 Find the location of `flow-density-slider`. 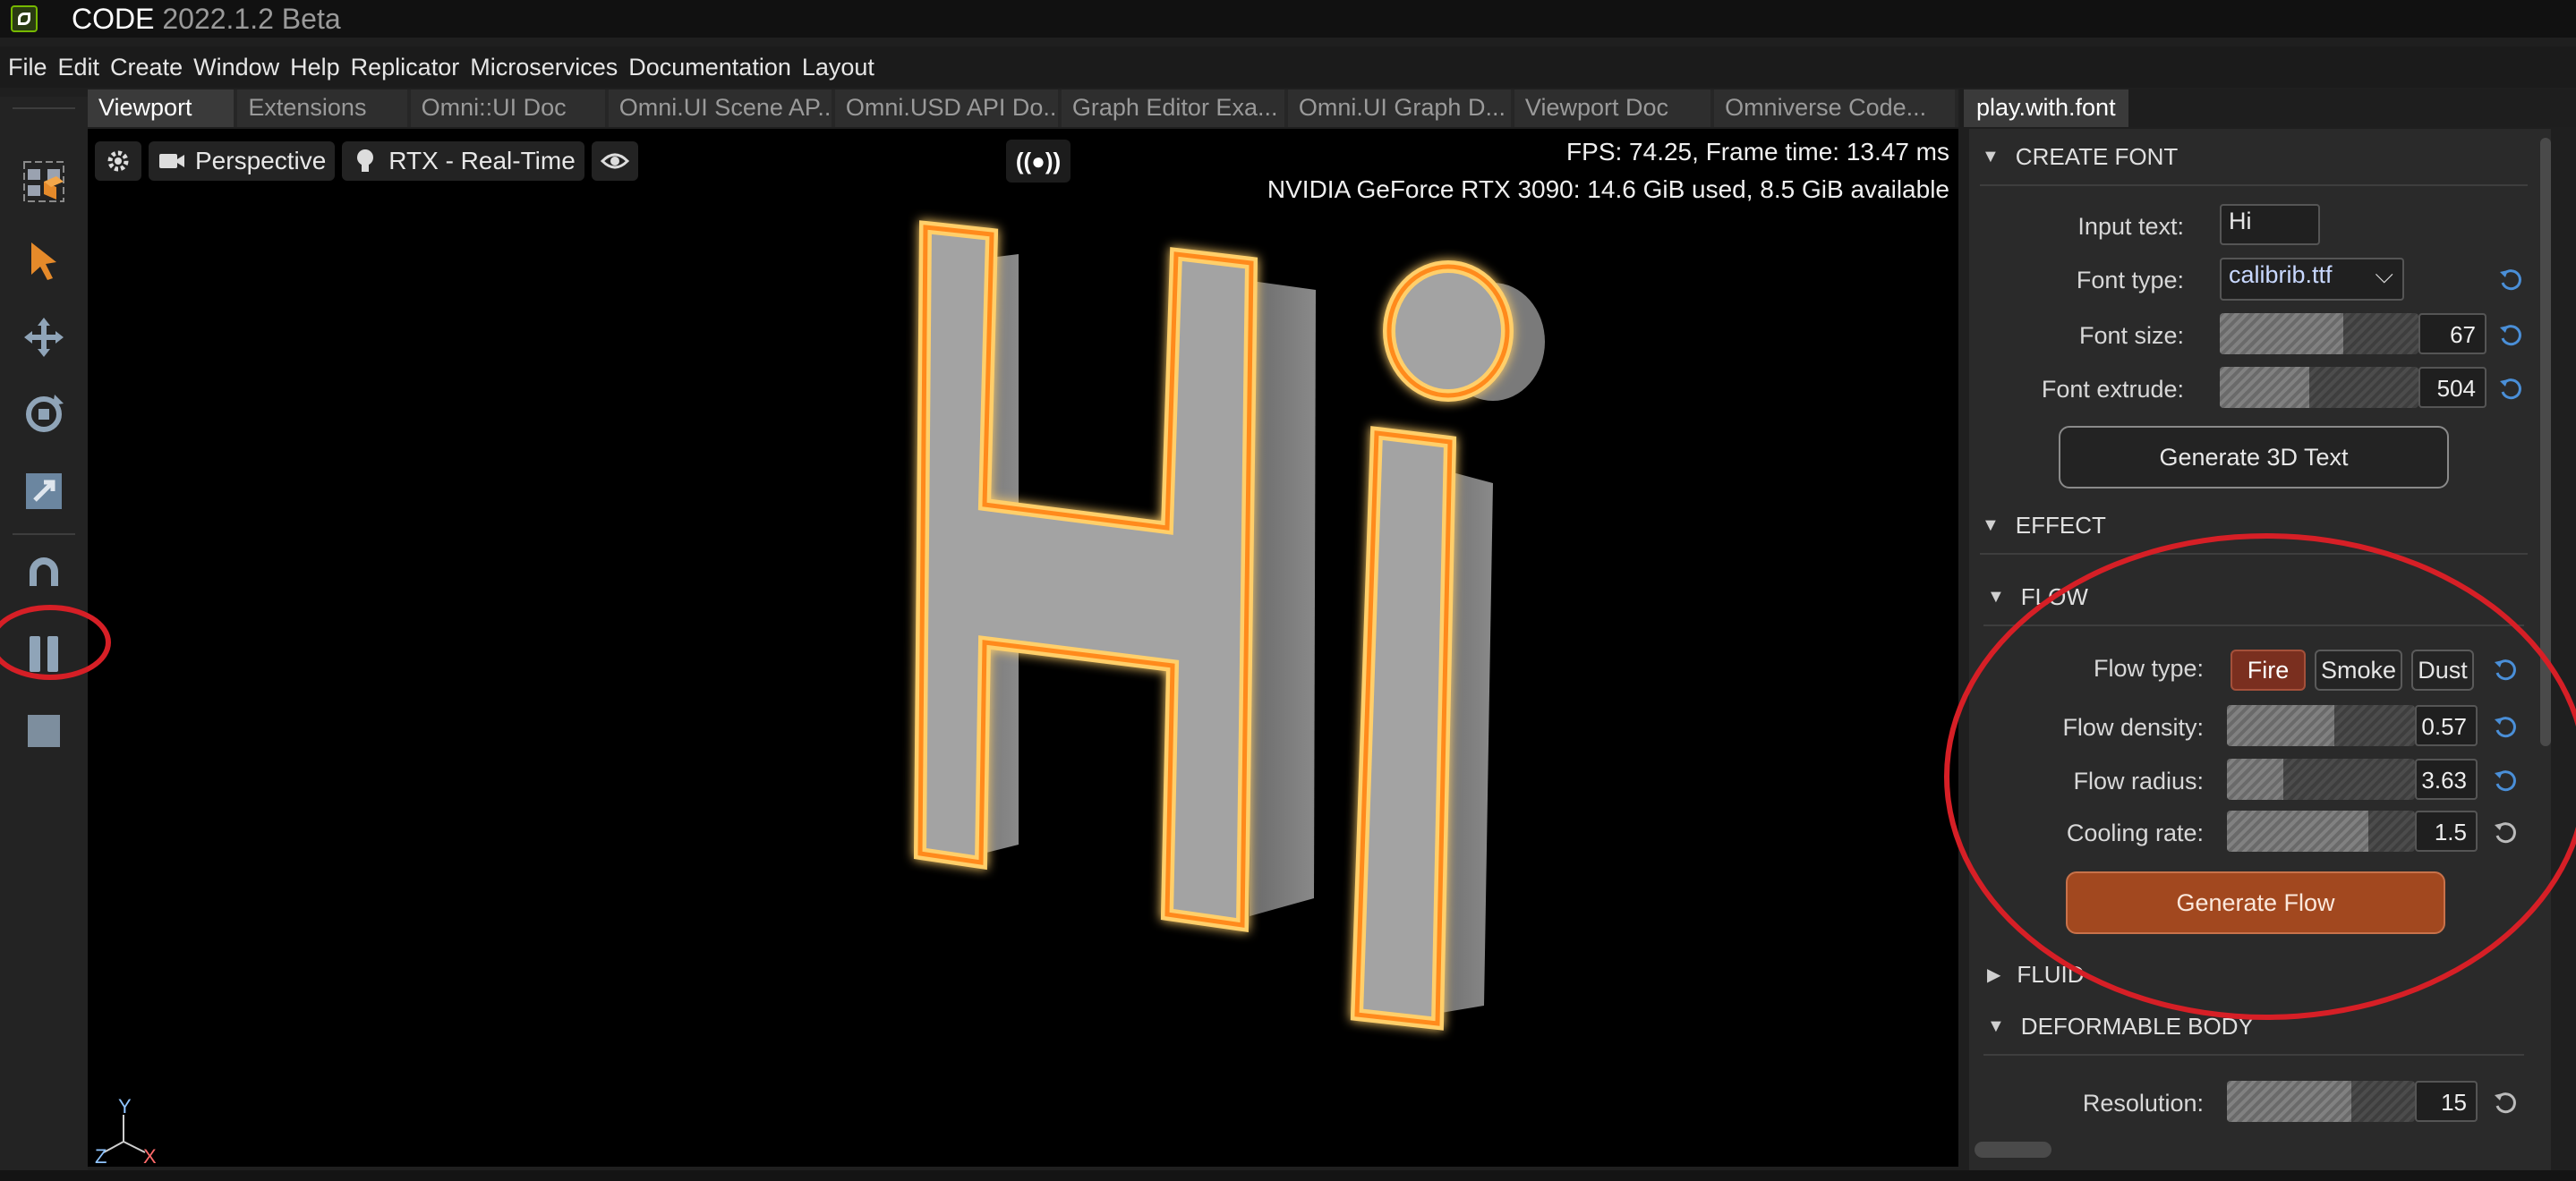

flow-density-slider is located at coordinates (2321, 725).